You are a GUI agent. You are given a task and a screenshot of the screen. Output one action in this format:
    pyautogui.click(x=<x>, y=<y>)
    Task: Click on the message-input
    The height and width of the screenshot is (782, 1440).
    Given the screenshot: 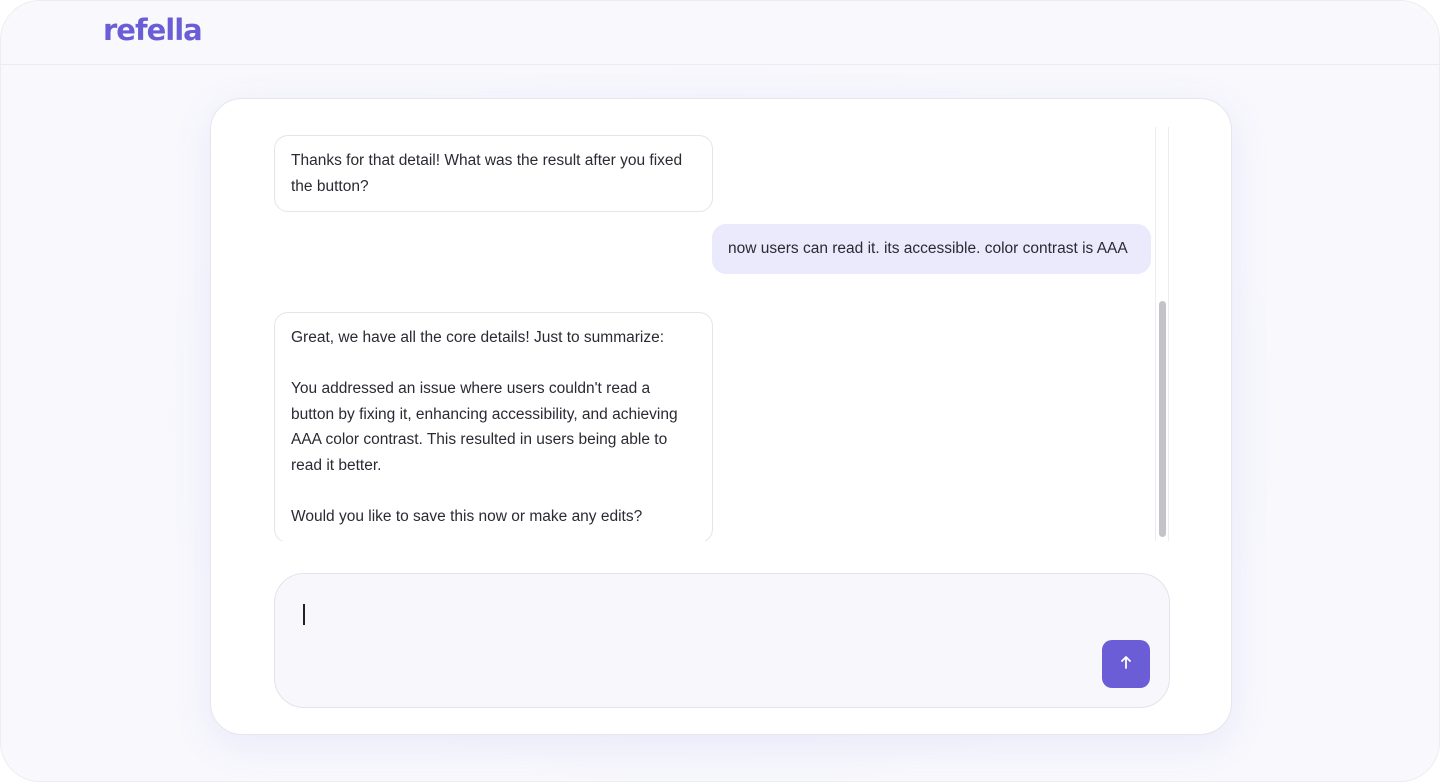 What is the action you would take?
    pyautogui.click(x=695, y=616)
    